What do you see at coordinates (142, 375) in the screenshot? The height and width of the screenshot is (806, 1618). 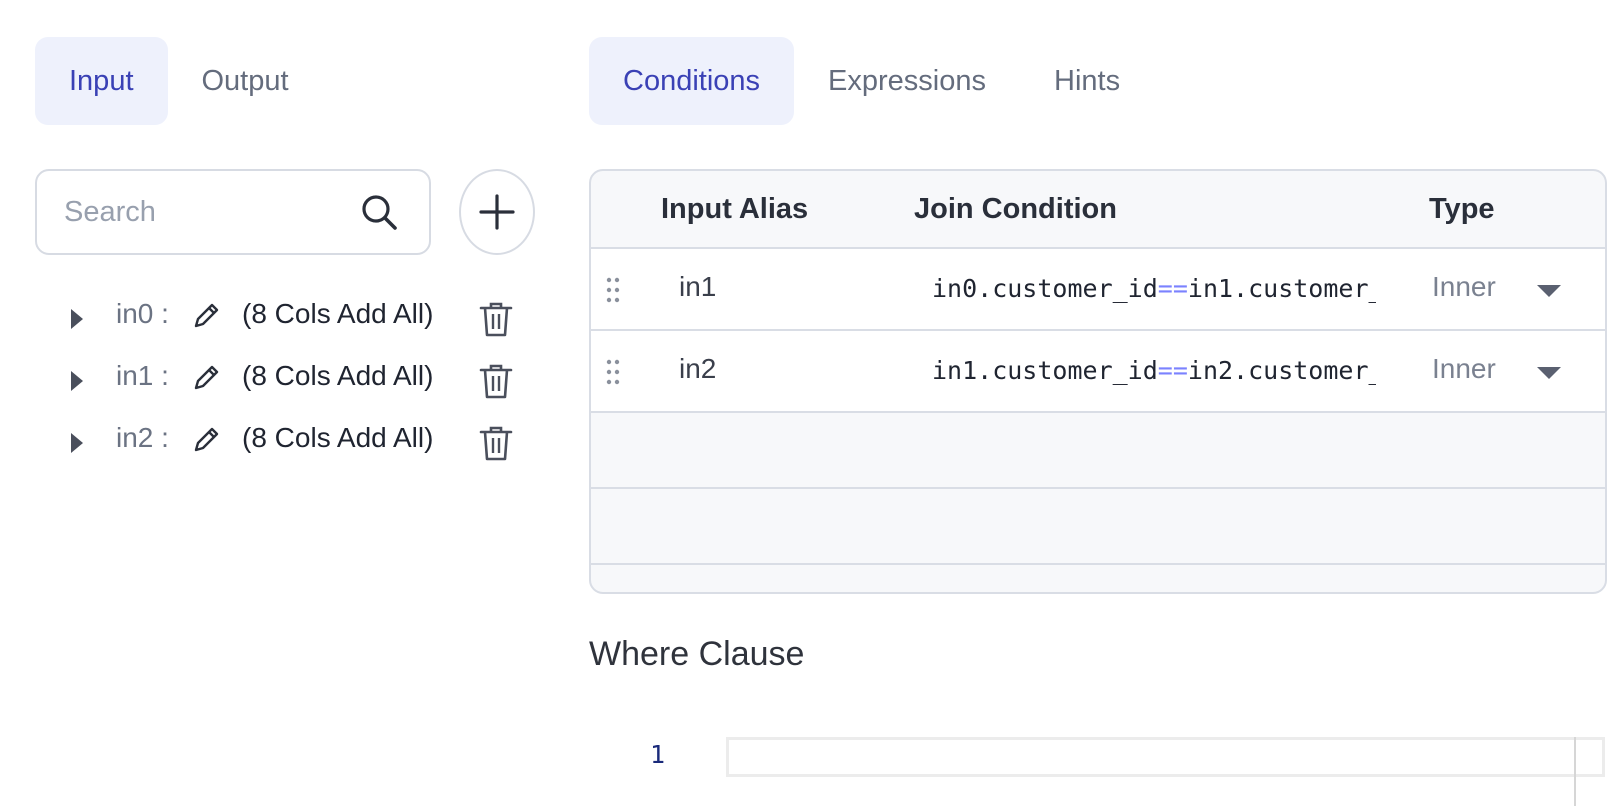 I see `input-alias-label: in1 :` at bounding box center [142, 375].